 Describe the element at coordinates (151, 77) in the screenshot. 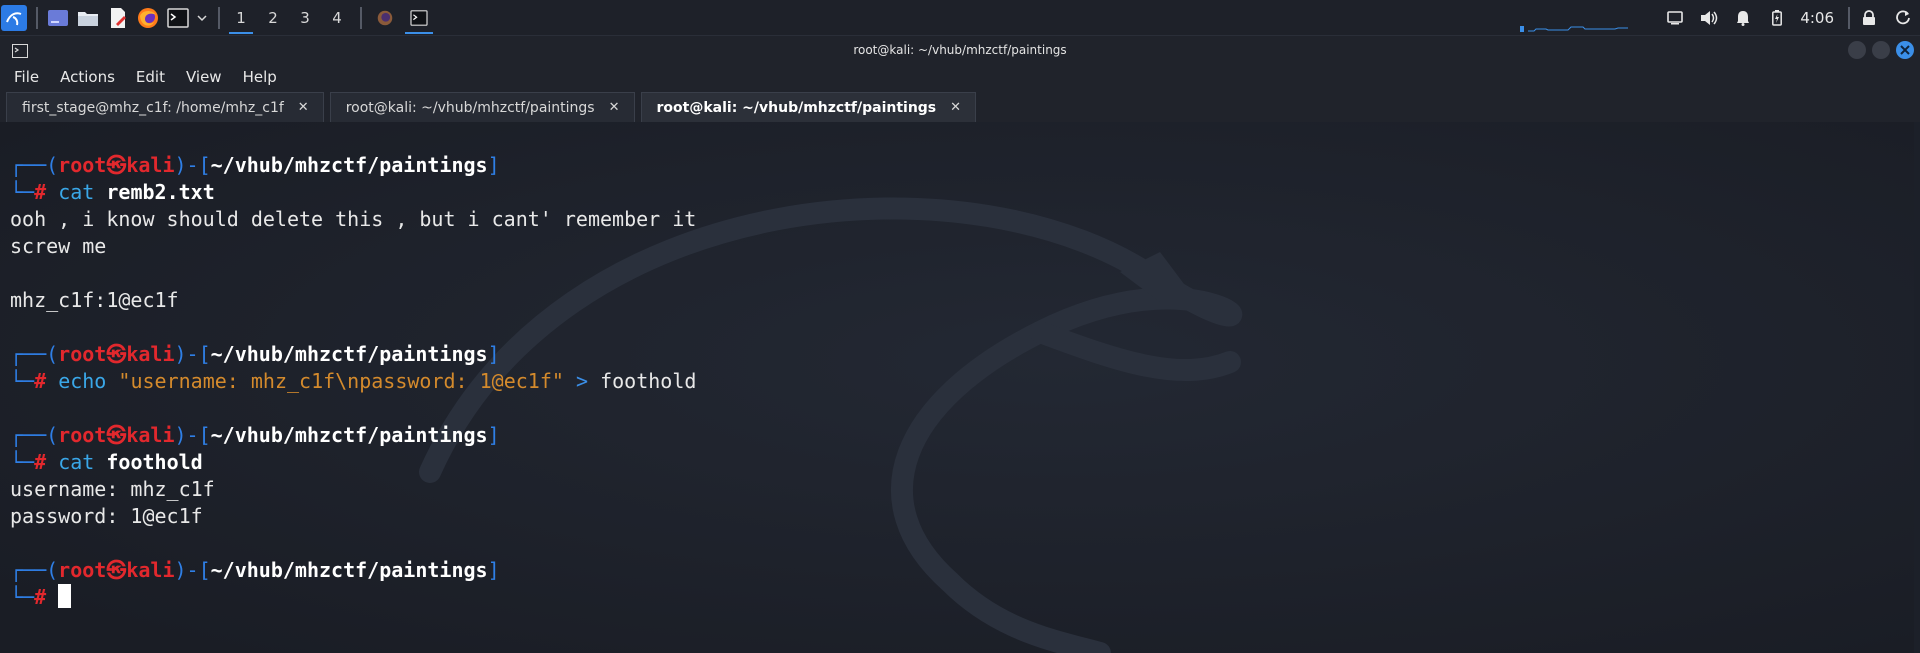

I see `menu-edit: Edit` at that location.